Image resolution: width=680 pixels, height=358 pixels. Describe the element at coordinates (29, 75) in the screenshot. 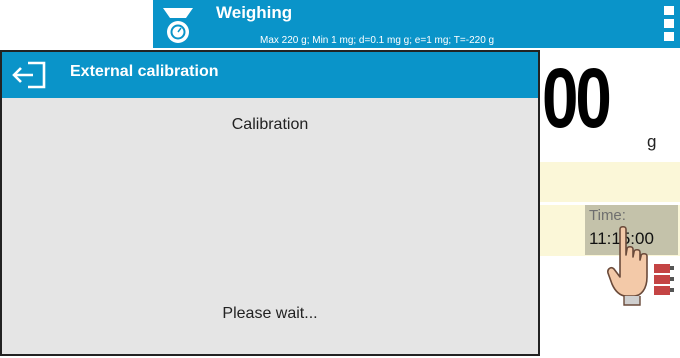

I see `back-arrow-icon` at that location.